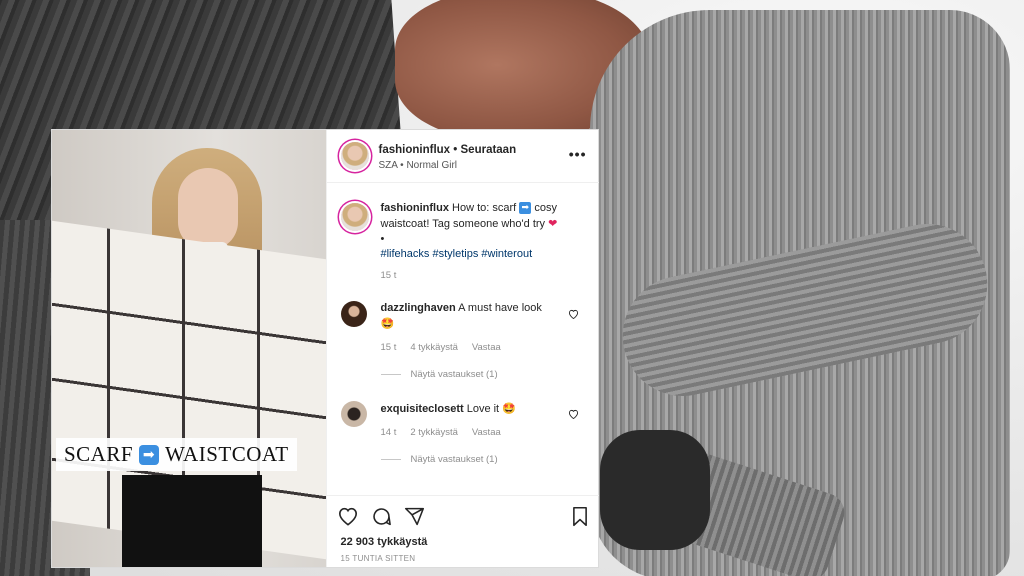  I want to click on comment-meta: 15 t 4 tykkäystä Vastaa, so click(441, 347).